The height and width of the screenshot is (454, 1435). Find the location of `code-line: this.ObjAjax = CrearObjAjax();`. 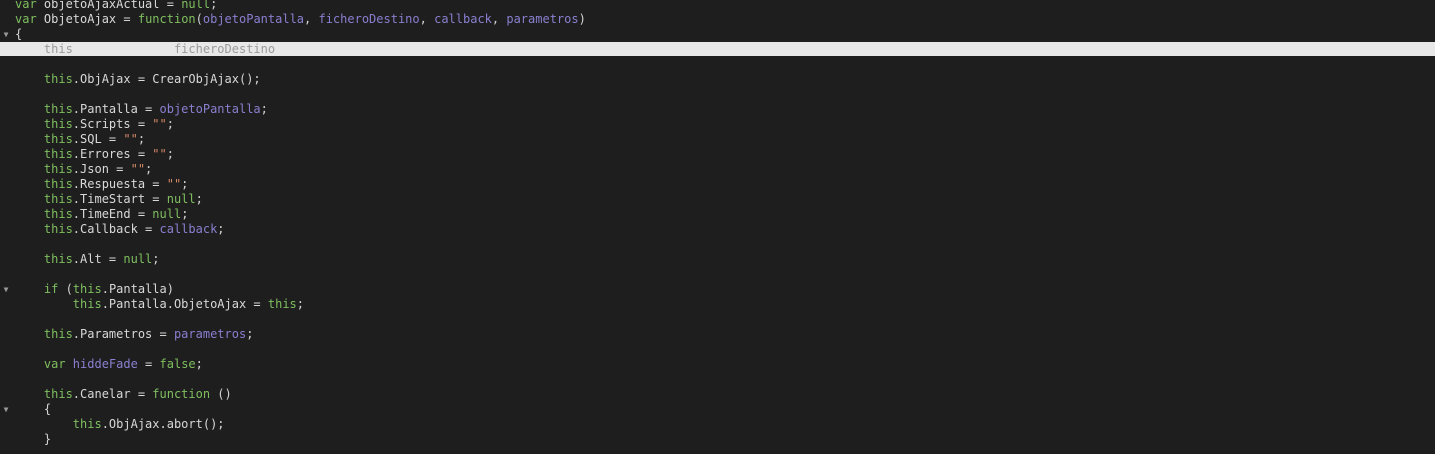

code-line: this.ObjAjax = CrearObjAjax(); is located at coordinates (717, 79).